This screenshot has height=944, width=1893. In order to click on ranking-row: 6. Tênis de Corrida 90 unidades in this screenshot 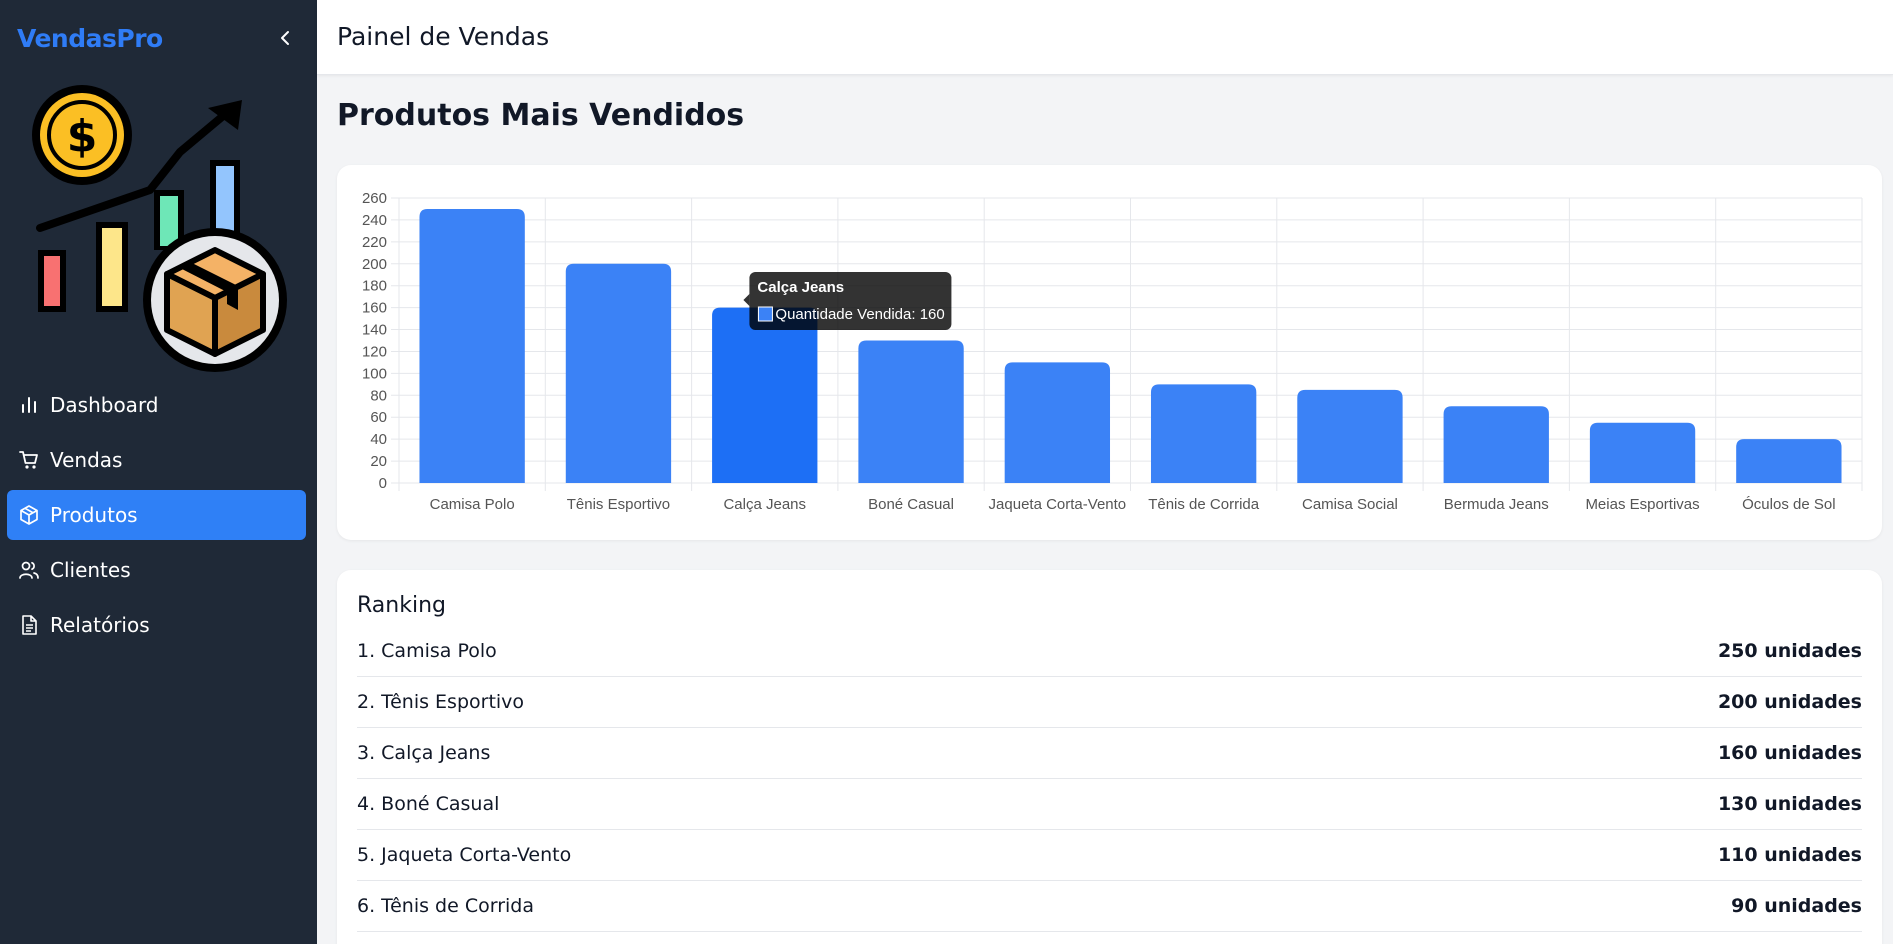, I will do `click(1109, 906)`.